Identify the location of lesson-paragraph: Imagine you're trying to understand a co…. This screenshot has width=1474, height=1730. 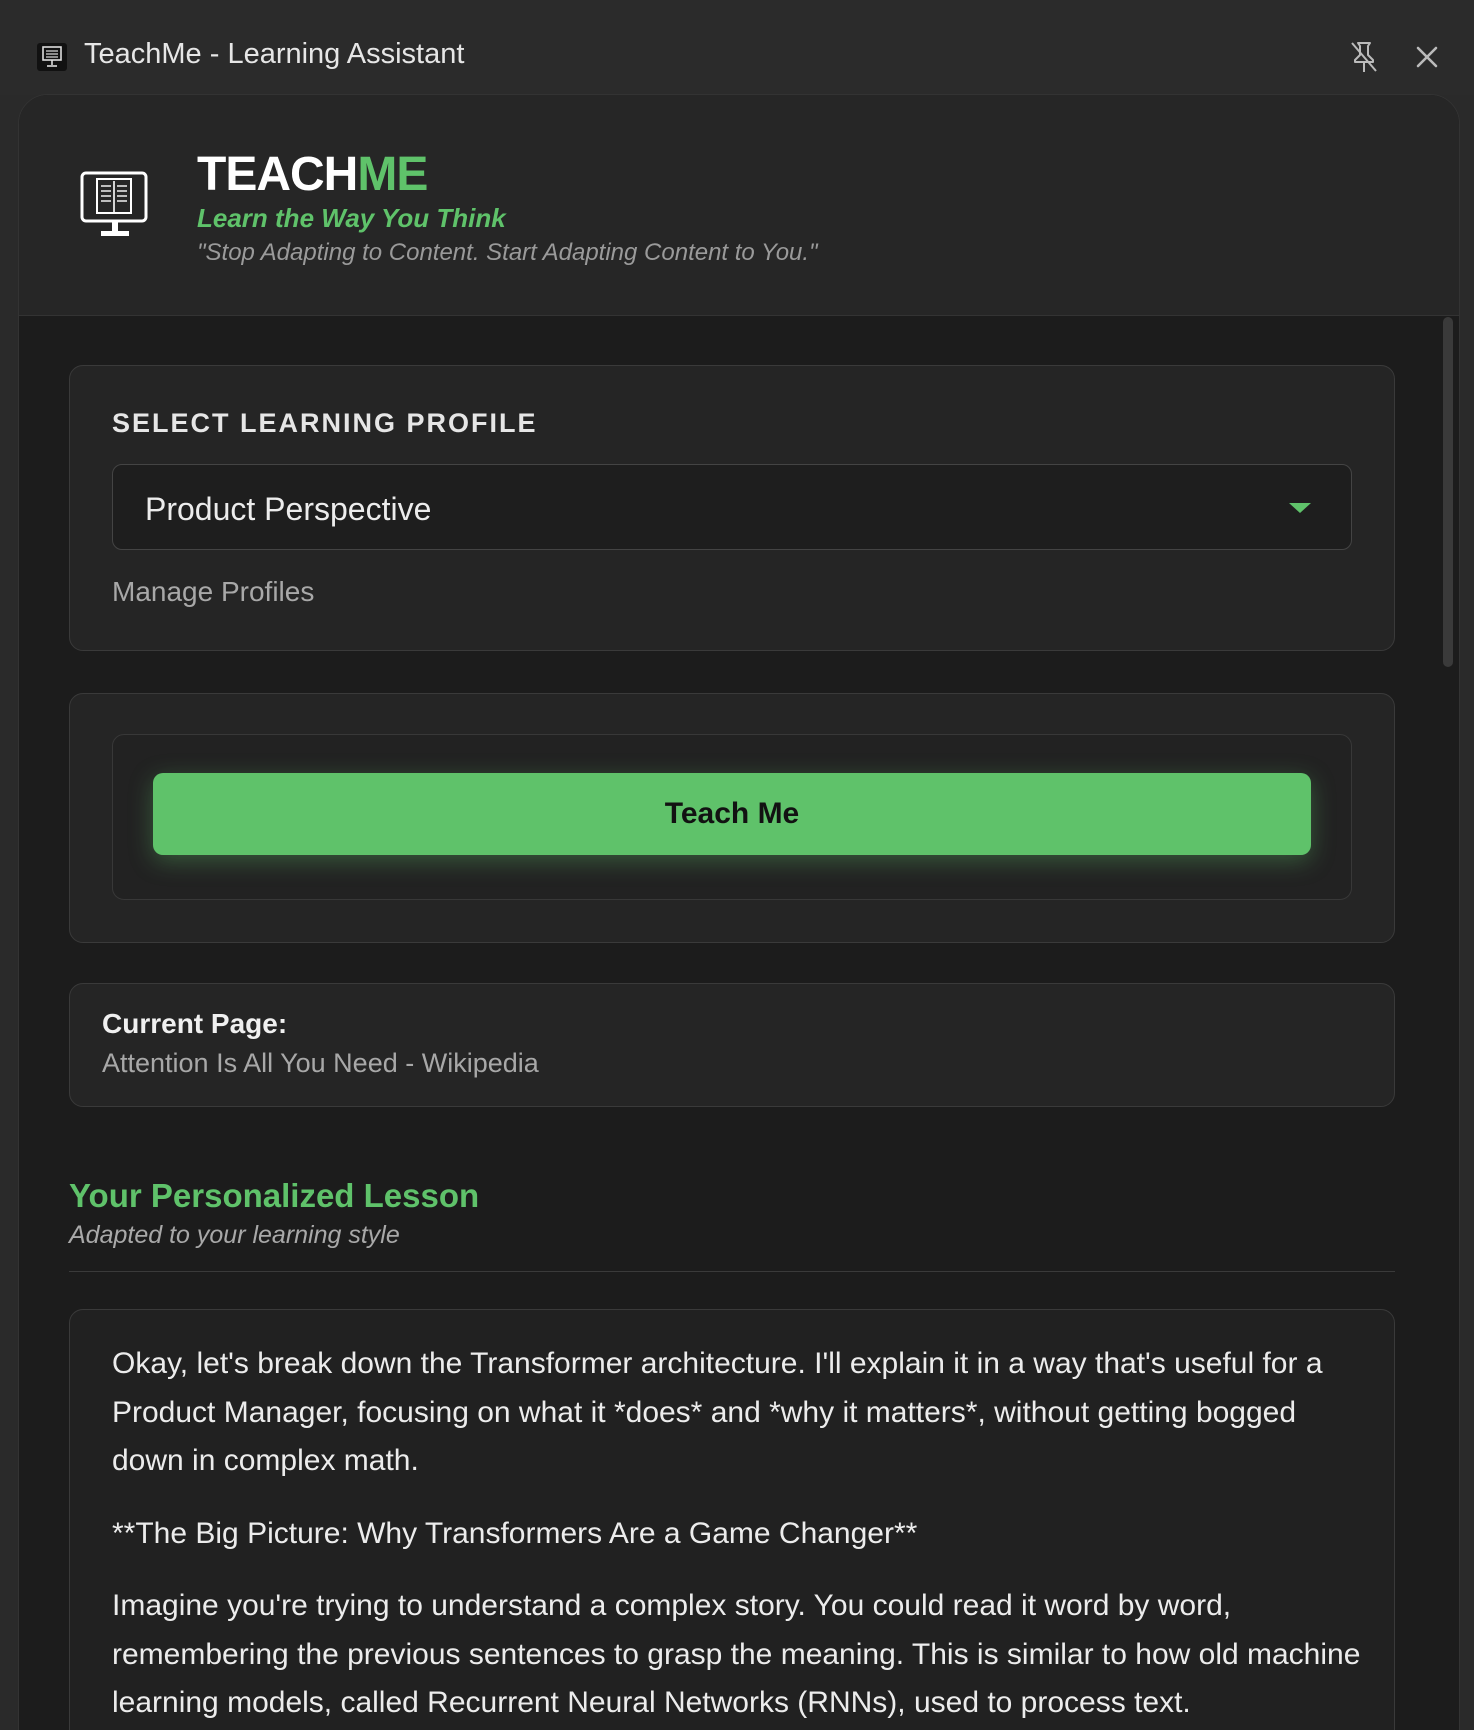
(736, 1654).